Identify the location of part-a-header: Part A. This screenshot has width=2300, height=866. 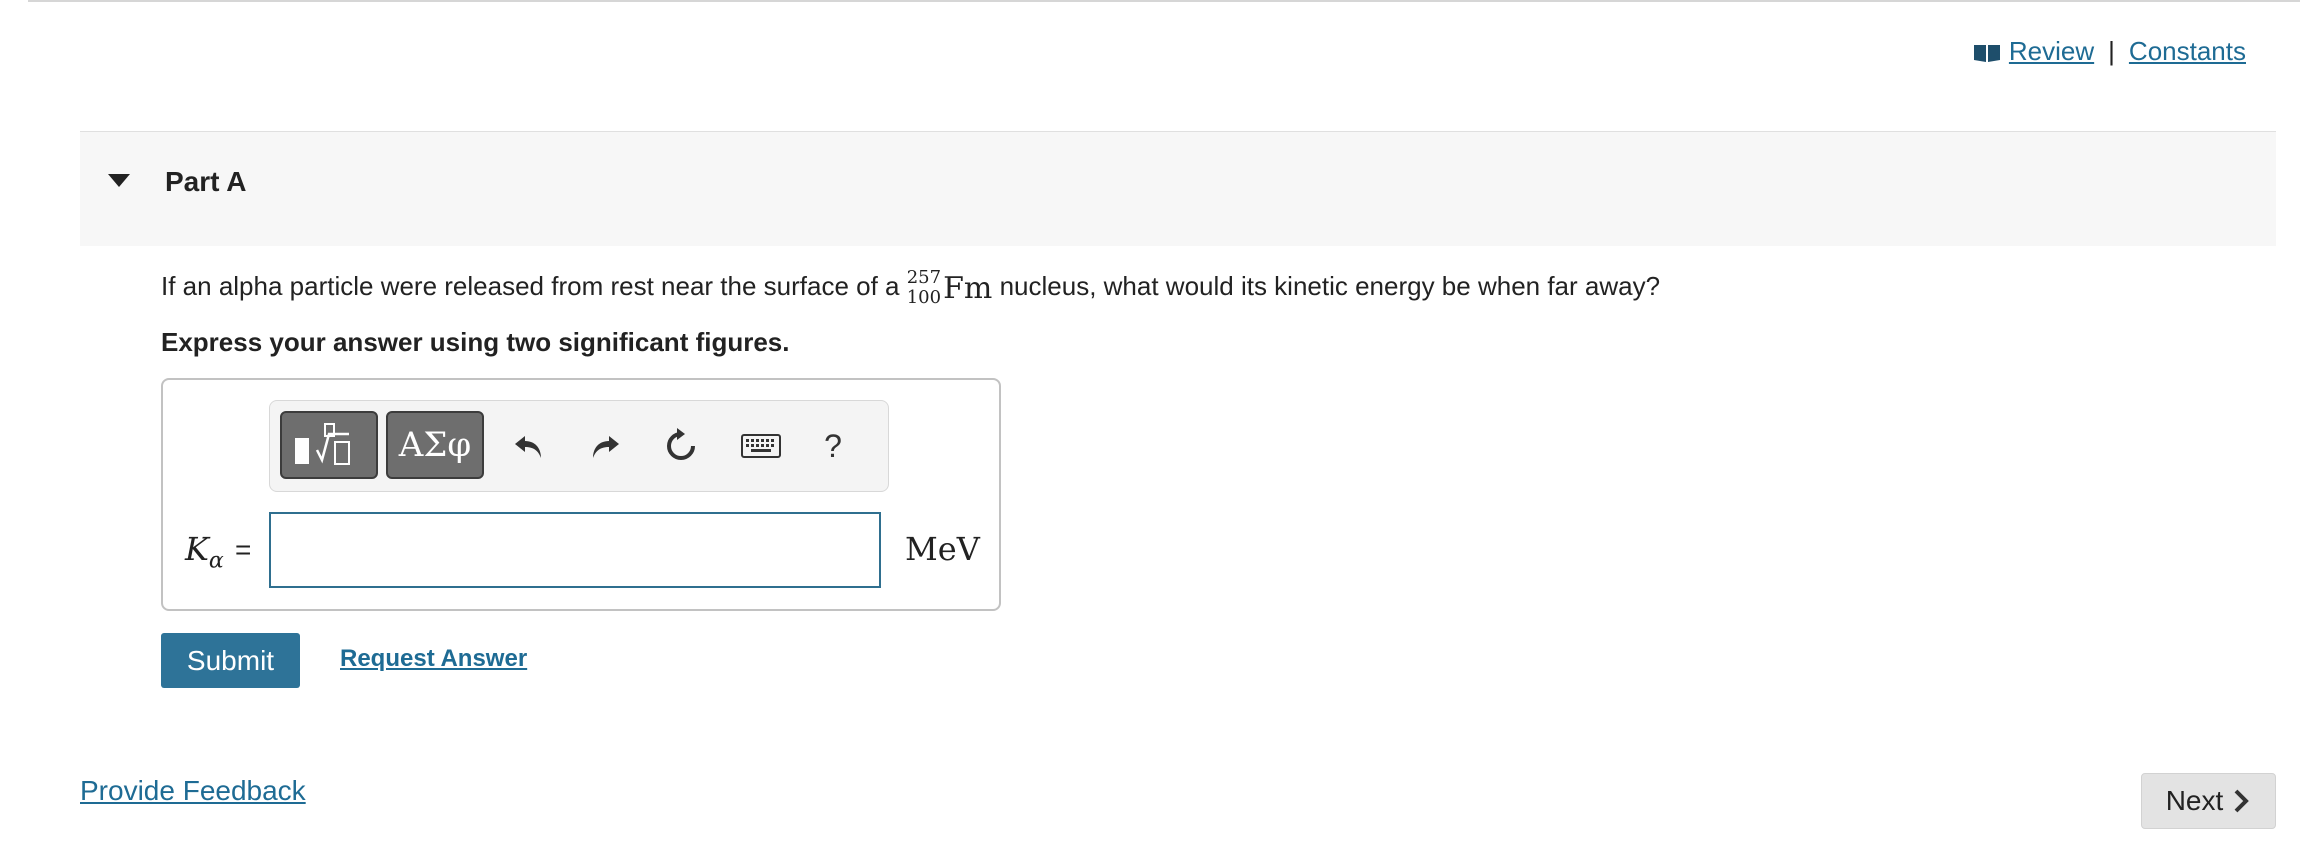
(1178, 188).